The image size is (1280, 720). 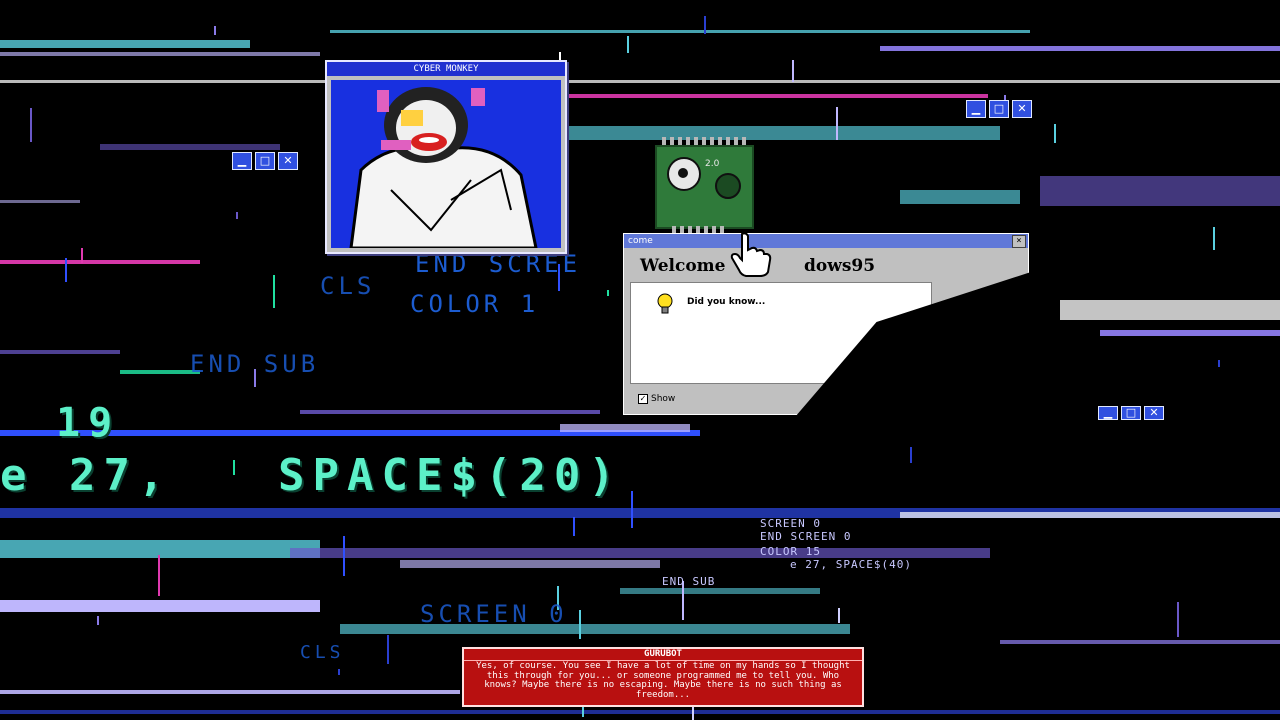 What do you see at coordinates (446, 69) in the screenshot?
I see `cyber-monkey-title: CYBER MONKEY` at bounding box center [446, 69].